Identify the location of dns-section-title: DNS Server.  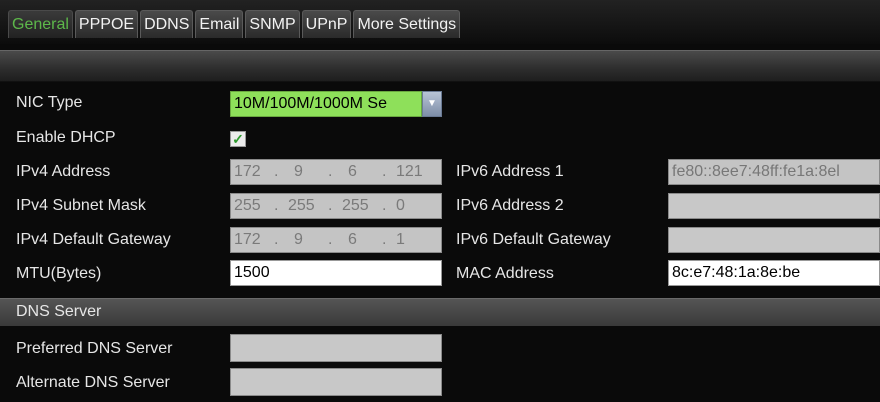
(59, 311).